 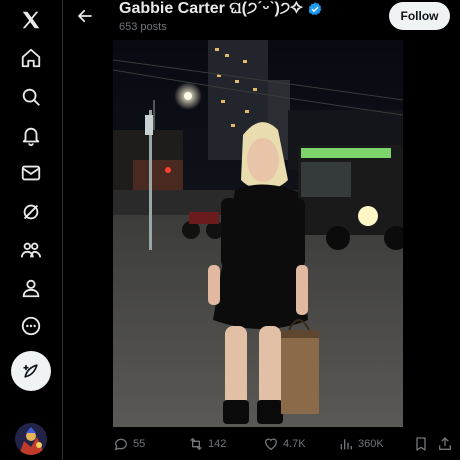 I want to click on post-action-bar: 55 142 4.7K 360K, so click(x=261, y=444).